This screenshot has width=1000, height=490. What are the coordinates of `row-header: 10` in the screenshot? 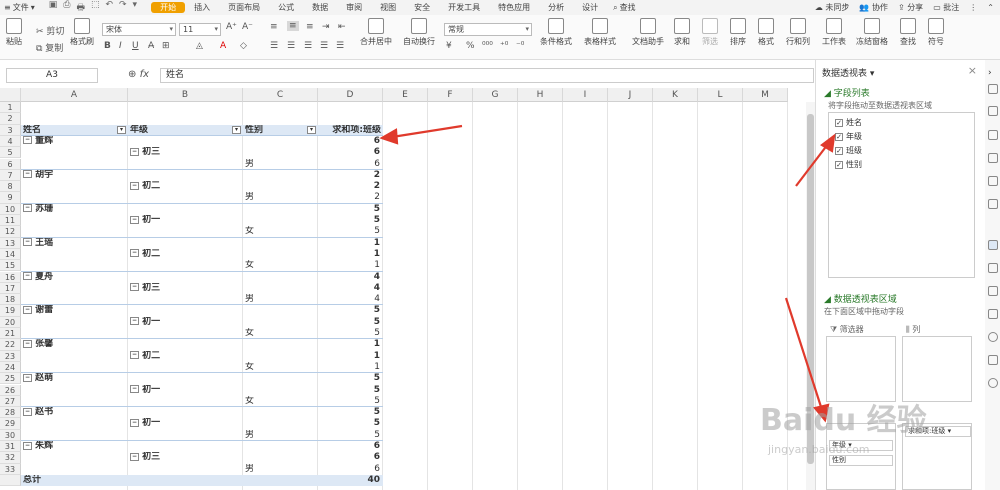 It's located at (10, 209).